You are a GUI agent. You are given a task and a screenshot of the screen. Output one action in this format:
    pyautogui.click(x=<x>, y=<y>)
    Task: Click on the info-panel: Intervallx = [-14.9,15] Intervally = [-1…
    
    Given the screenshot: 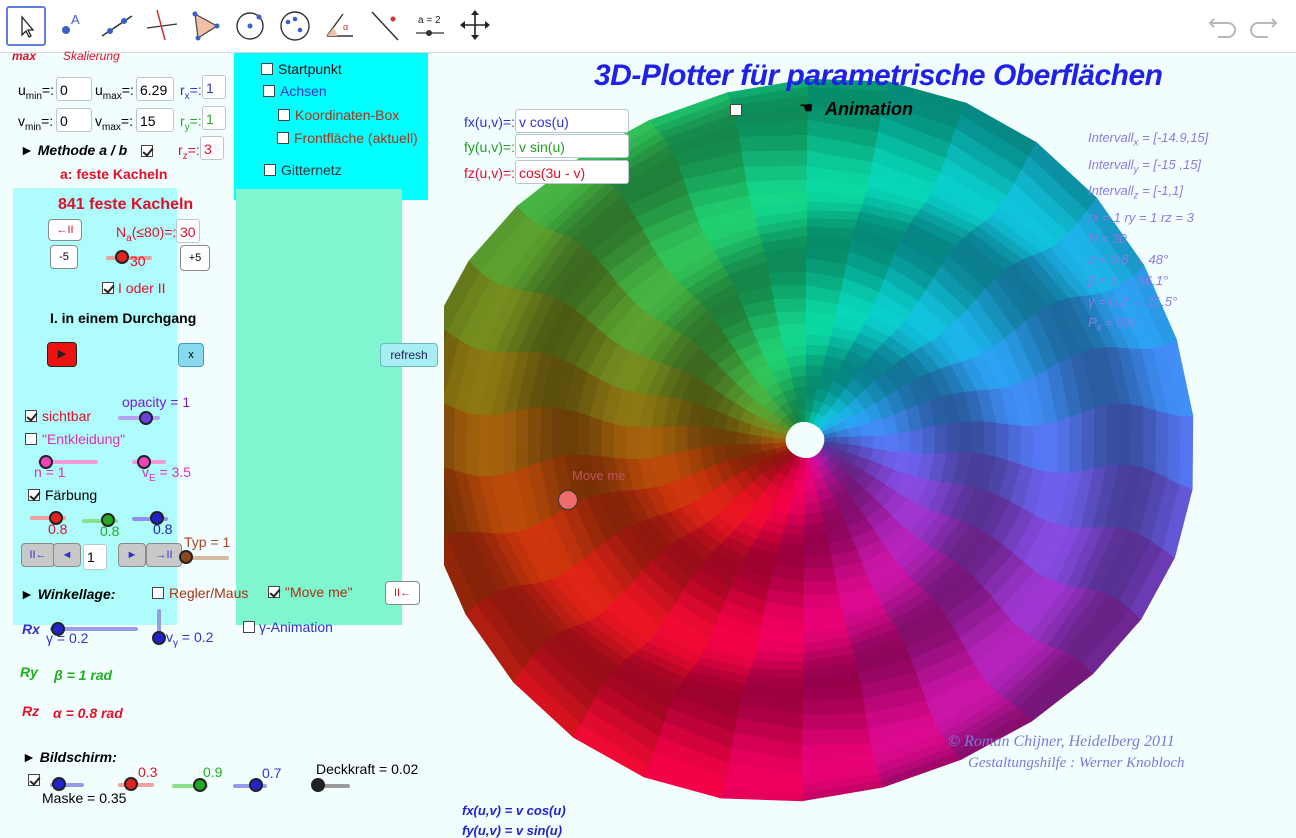 What is the action you would take?
    pyautogui.click(x=1148, y=232)
    